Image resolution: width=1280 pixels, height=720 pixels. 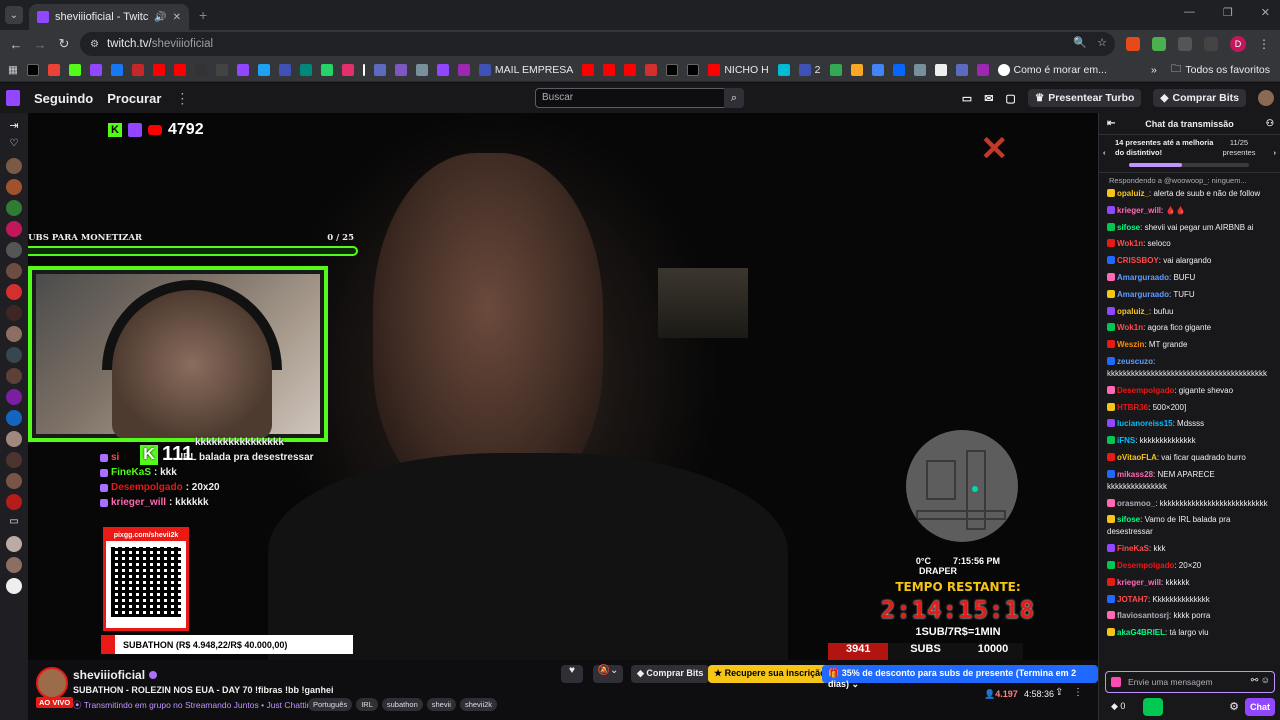 I want to click on inbox-icon: ▭, so click(x=967, y=98).